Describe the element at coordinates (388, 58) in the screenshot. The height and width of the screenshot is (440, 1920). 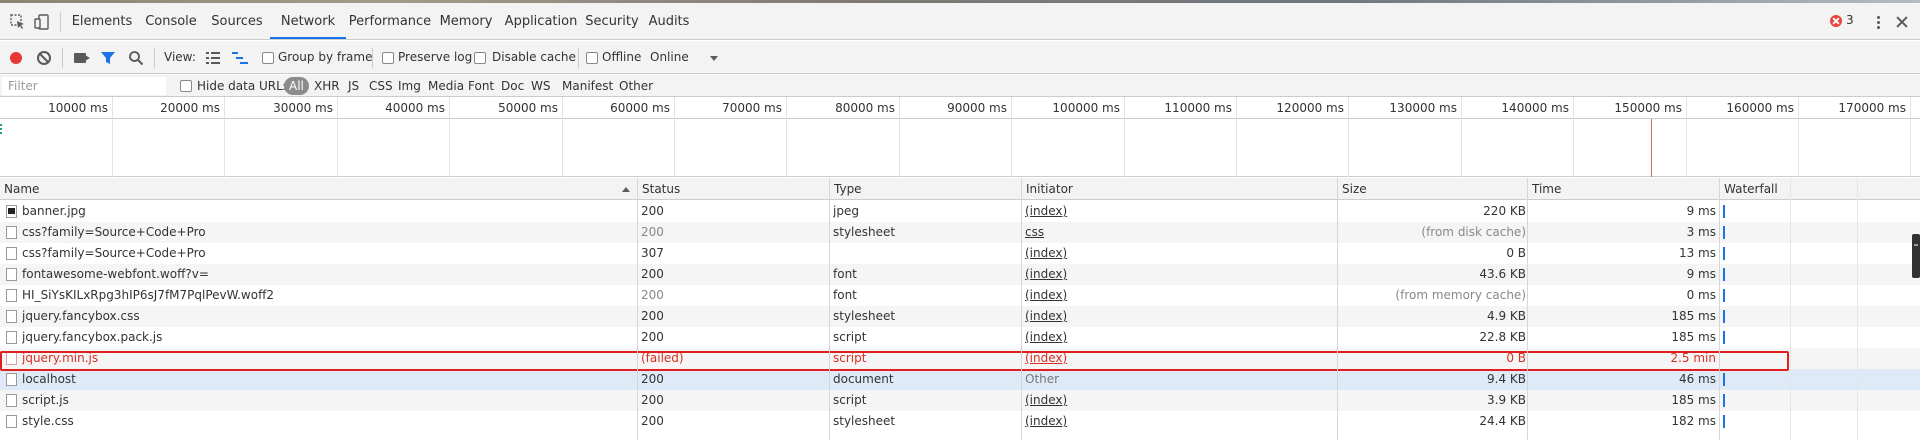
I see `preserve-log-checkbox` at that location.